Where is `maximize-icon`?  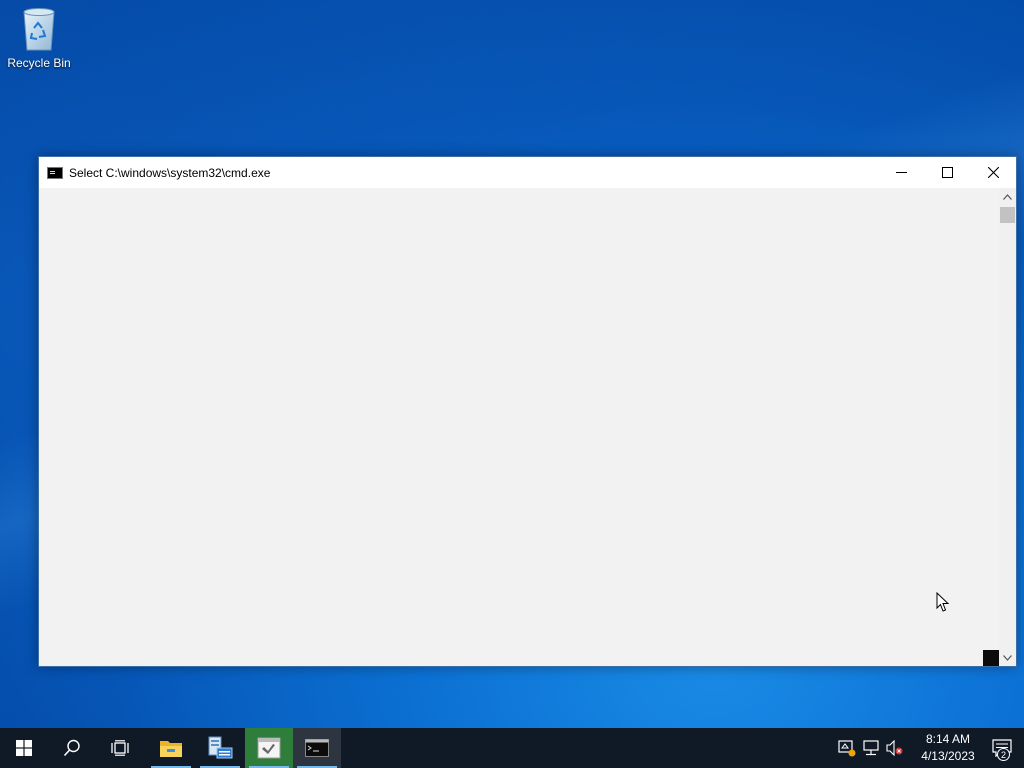 maximize-icon is located at coordinates (947, 172).